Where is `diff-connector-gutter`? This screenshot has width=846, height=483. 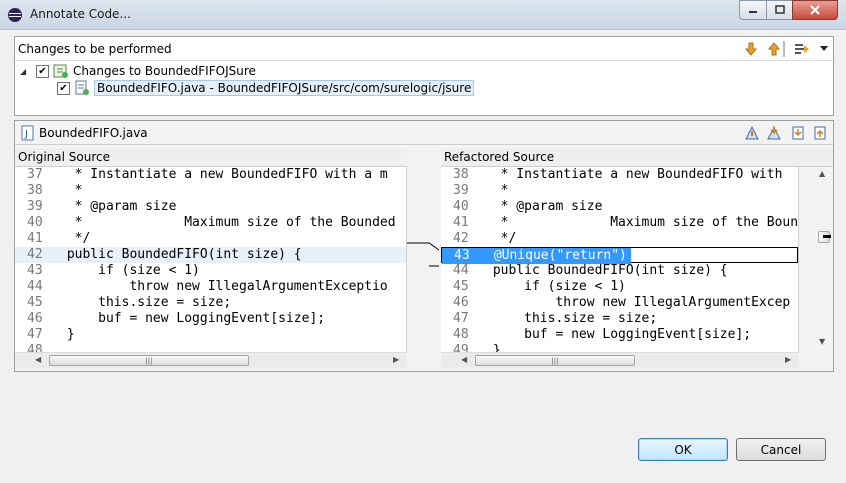 diff-connector-gutter is located at coordinates (424, 258).